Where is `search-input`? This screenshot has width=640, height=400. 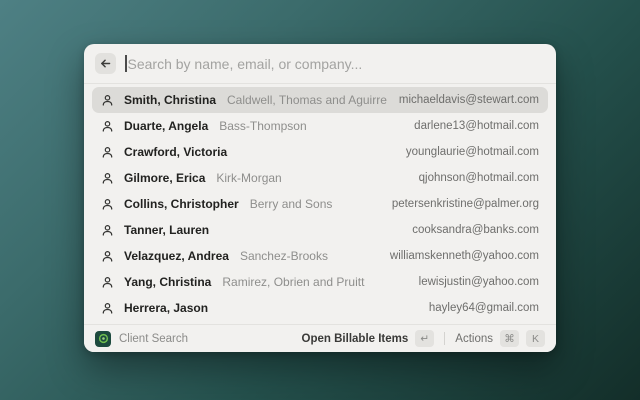
search-input is located at coordinates (335, 63).